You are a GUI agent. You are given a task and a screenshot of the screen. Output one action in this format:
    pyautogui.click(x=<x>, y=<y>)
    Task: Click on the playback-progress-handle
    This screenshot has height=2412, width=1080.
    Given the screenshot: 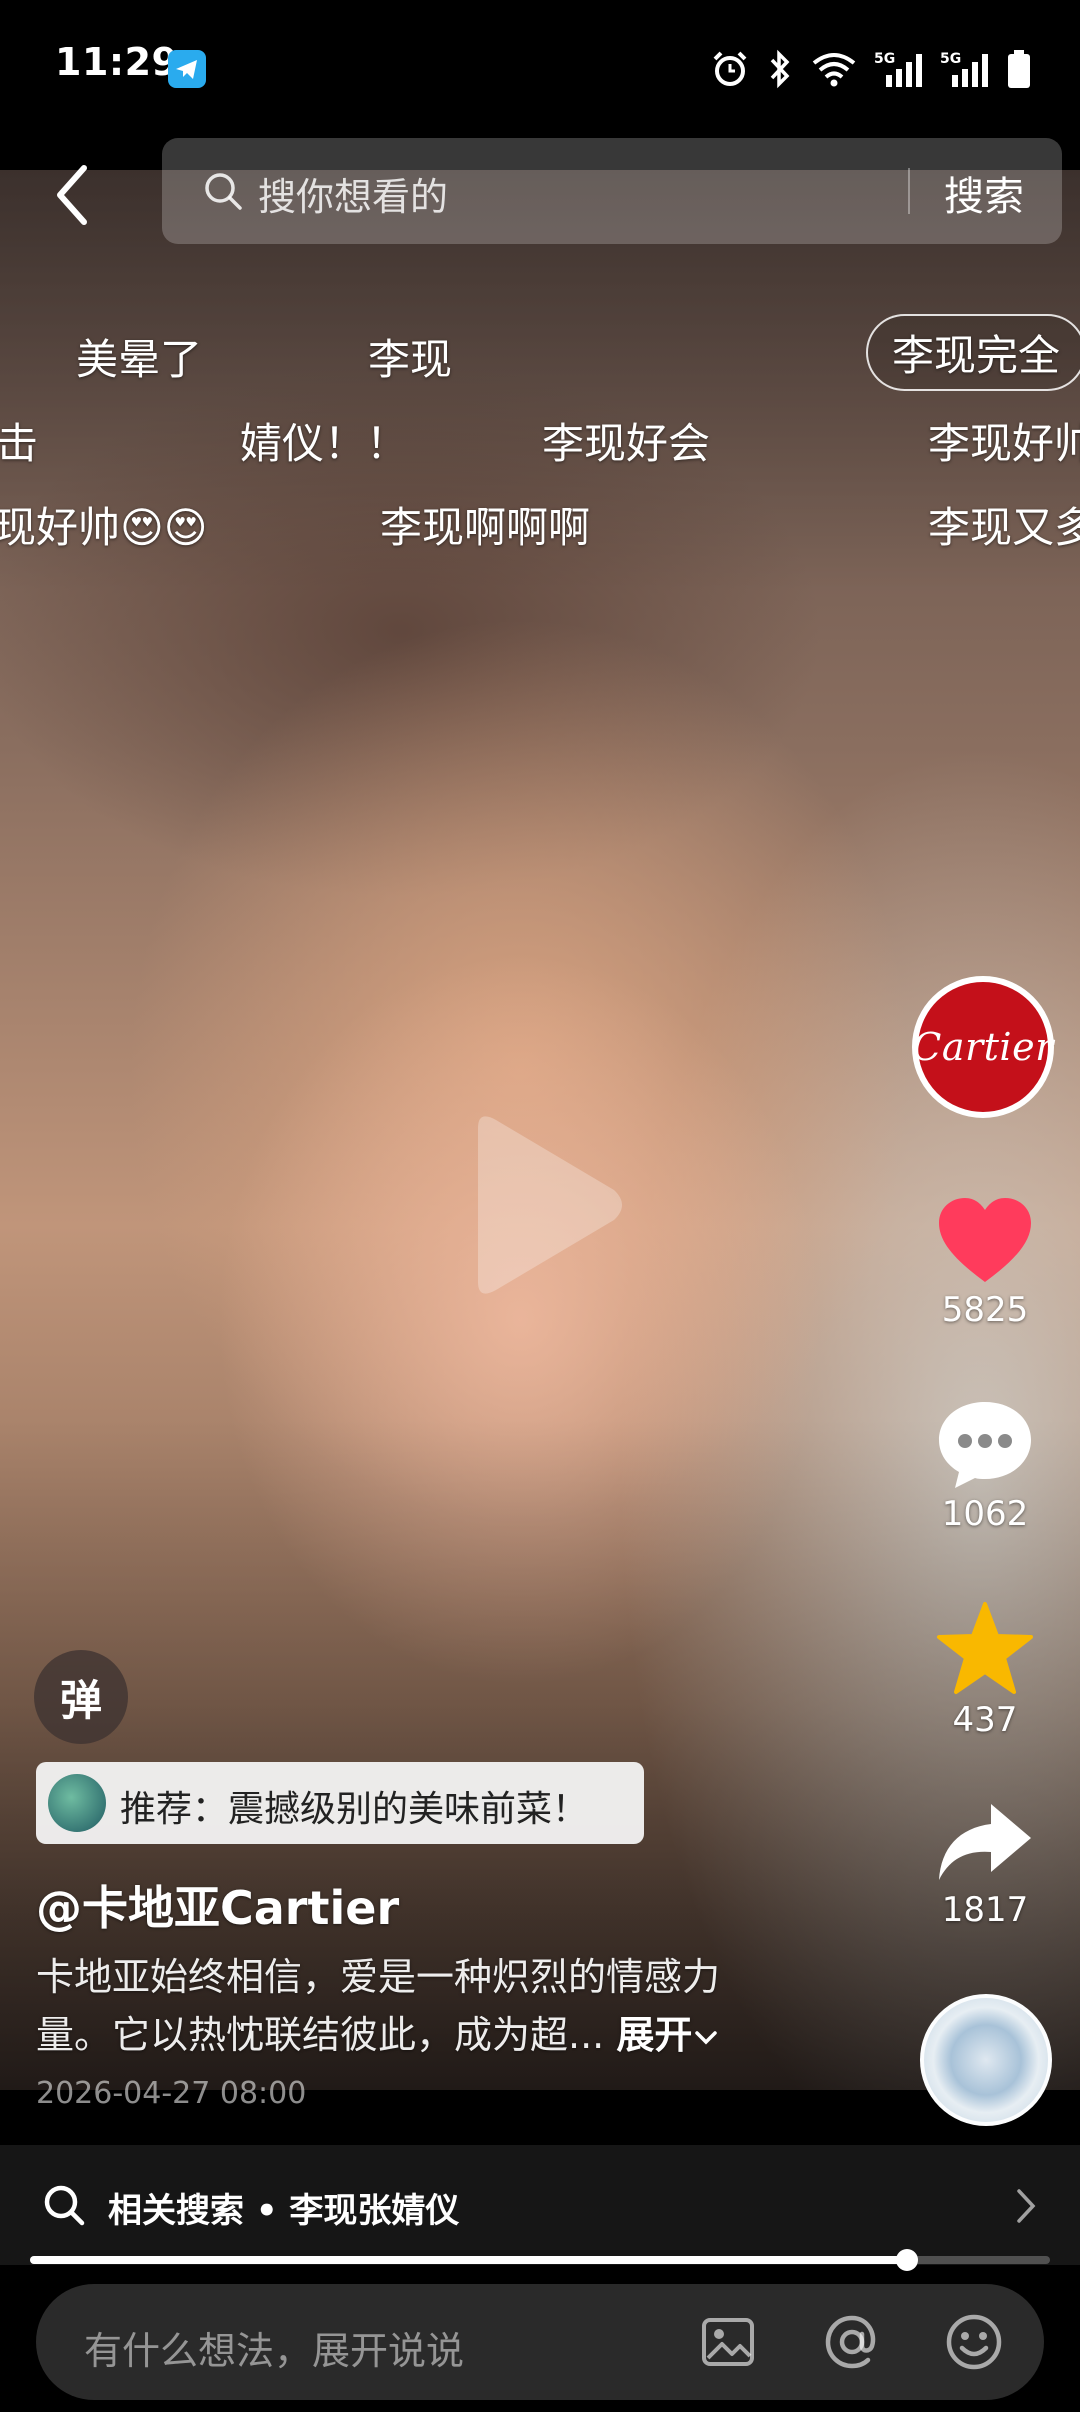 What is the action you would take?
    pyautogui.click(x=907, y=2260)
    